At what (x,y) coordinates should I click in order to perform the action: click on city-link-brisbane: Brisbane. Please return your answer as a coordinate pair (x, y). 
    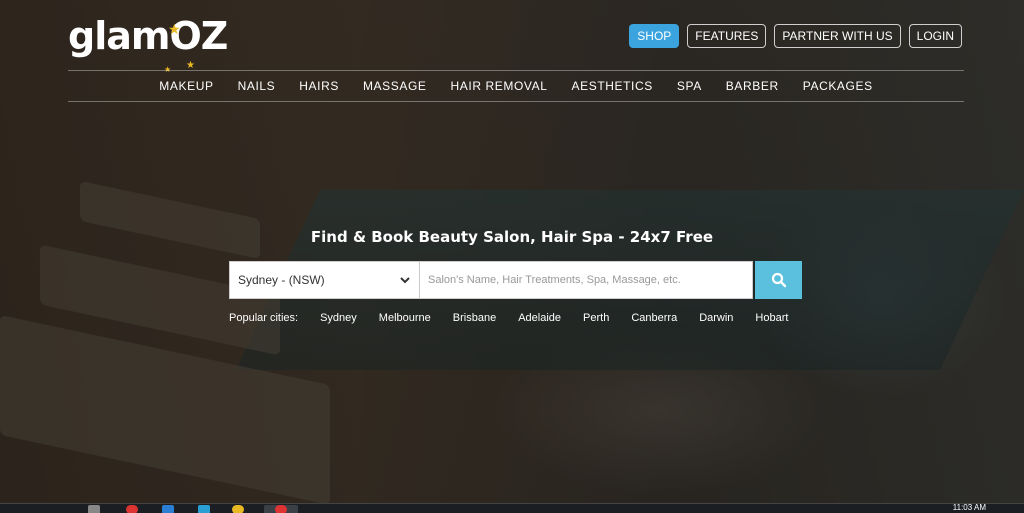
    Looking at the image, I should click on (474, 318).